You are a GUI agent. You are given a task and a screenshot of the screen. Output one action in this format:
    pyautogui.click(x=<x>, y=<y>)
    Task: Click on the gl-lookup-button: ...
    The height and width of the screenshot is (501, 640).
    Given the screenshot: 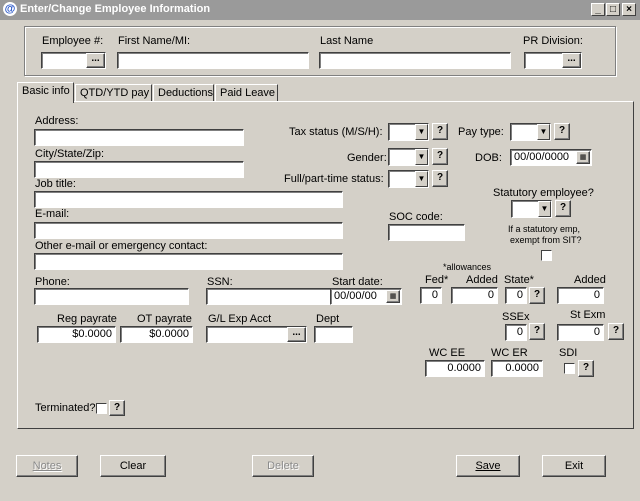 What is the action you would take?
    pyautogui.click(x=296, y=334)
    